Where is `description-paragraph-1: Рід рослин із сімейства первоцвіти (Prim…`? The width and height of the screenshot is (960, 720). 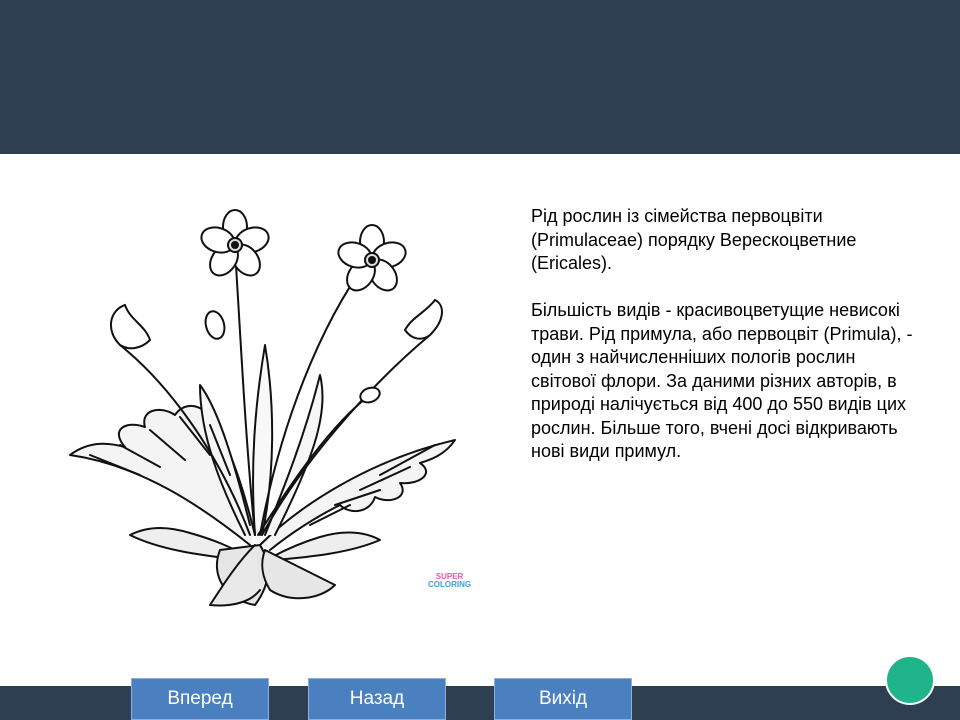 description-paragraph-1: Рід рослин із сімейства первоцвіти (Prim… is located at coordinates (694, 239).